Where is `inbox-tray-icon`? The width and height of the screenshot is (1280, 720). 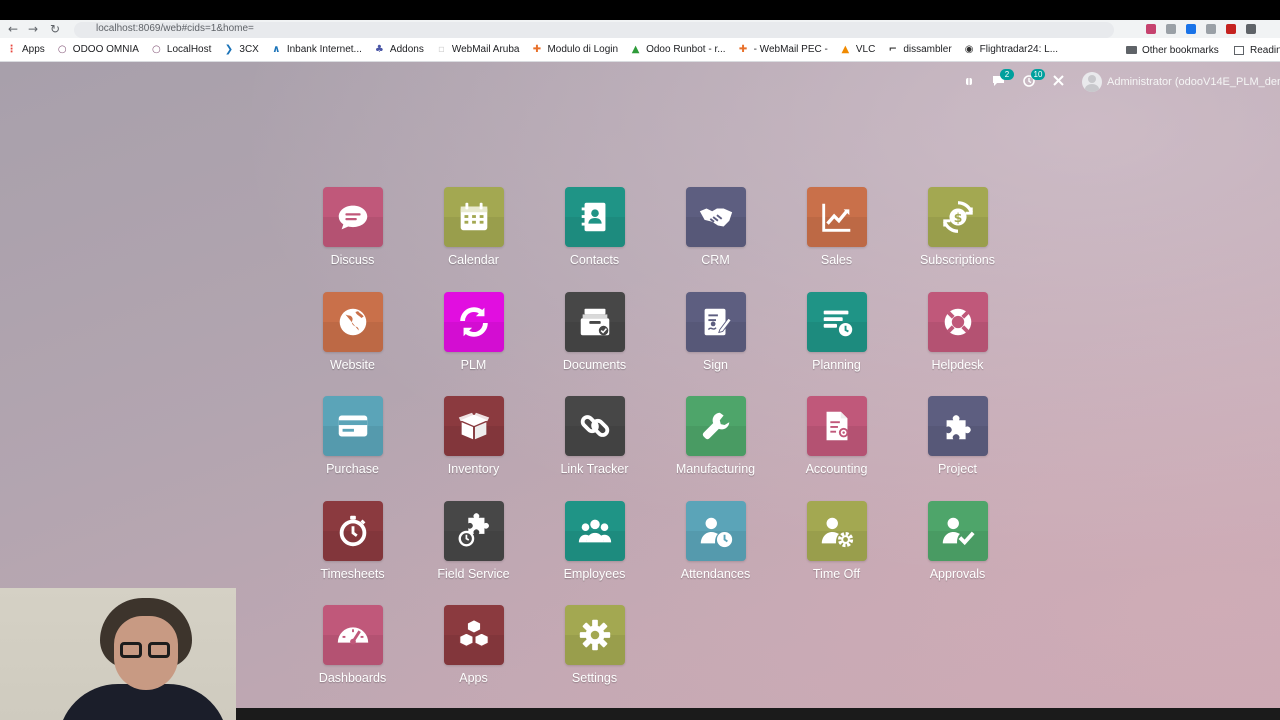
inbox-tray-icon is located at coordinates (594, 321).